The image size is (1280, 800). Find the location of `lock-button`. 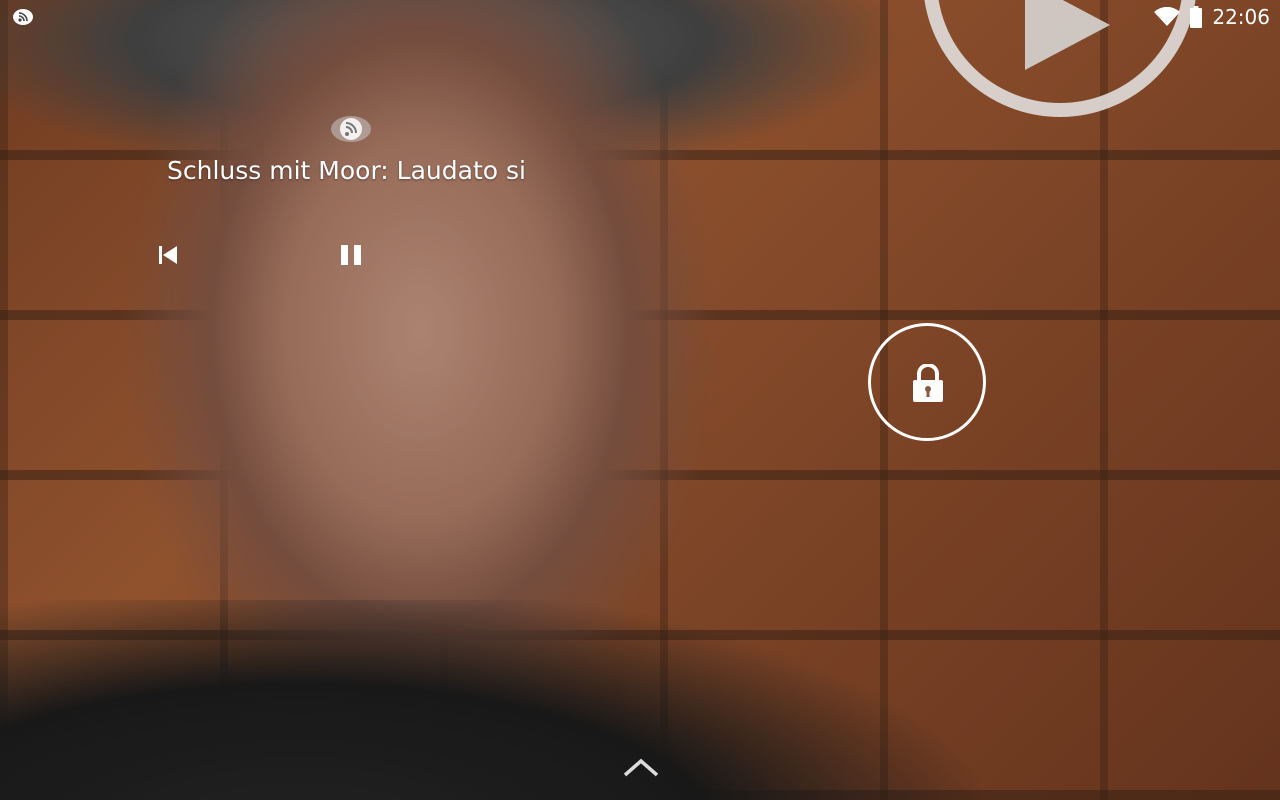

lock-button is located at coordinates (927, 382).